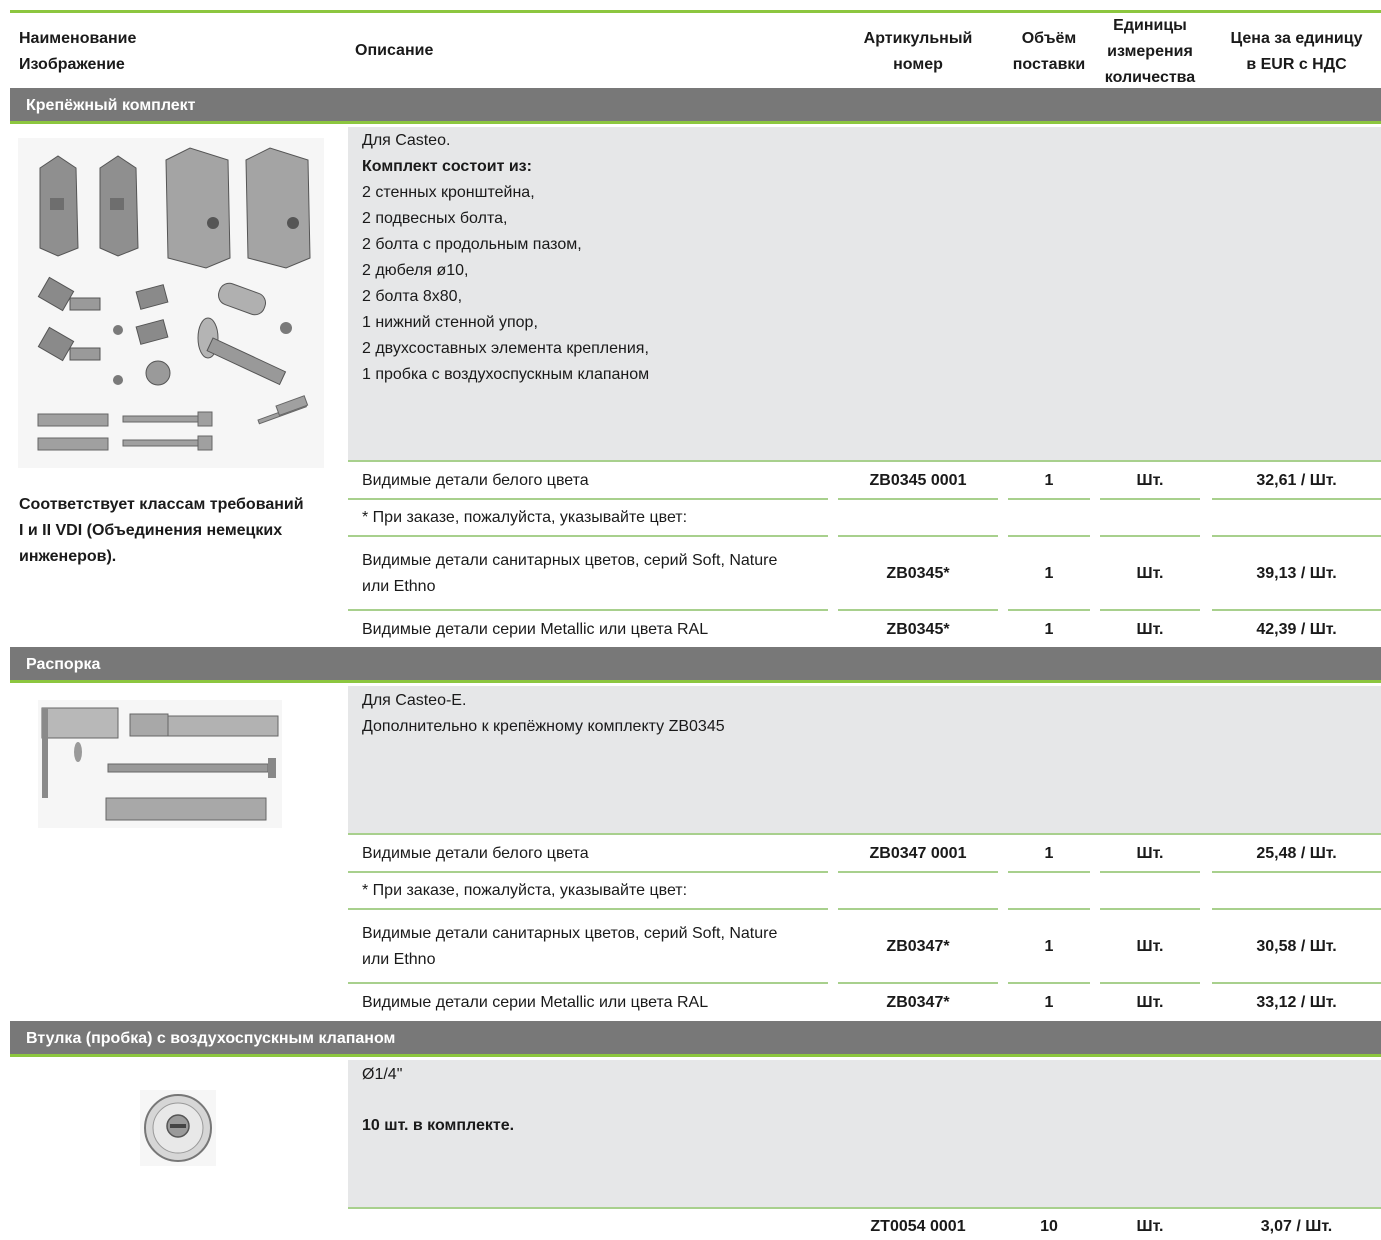  What do you see at coordinates (695, 106) in the screenshot?
I see `section-title-mounting-kit: Крепёжный комплект` at bounding box center [695, 106].